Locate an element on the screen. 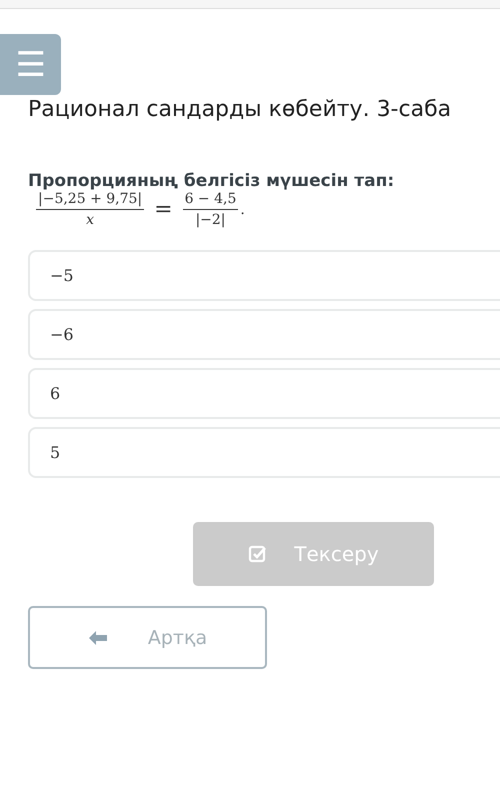 The width and height of the screenshot is (500, 804). checkbox-icon is located at coordinates (258, 554).